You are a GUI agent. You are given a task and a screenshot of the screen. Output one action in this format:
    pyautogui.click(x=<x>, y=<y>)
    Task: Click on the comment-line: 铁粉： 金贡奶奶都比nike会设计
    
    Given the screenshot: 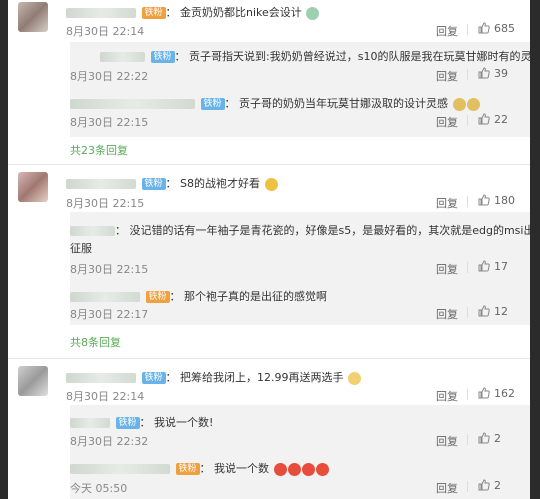 What is the action you would take?
    pyautogui.click(x=193, y=12)
    